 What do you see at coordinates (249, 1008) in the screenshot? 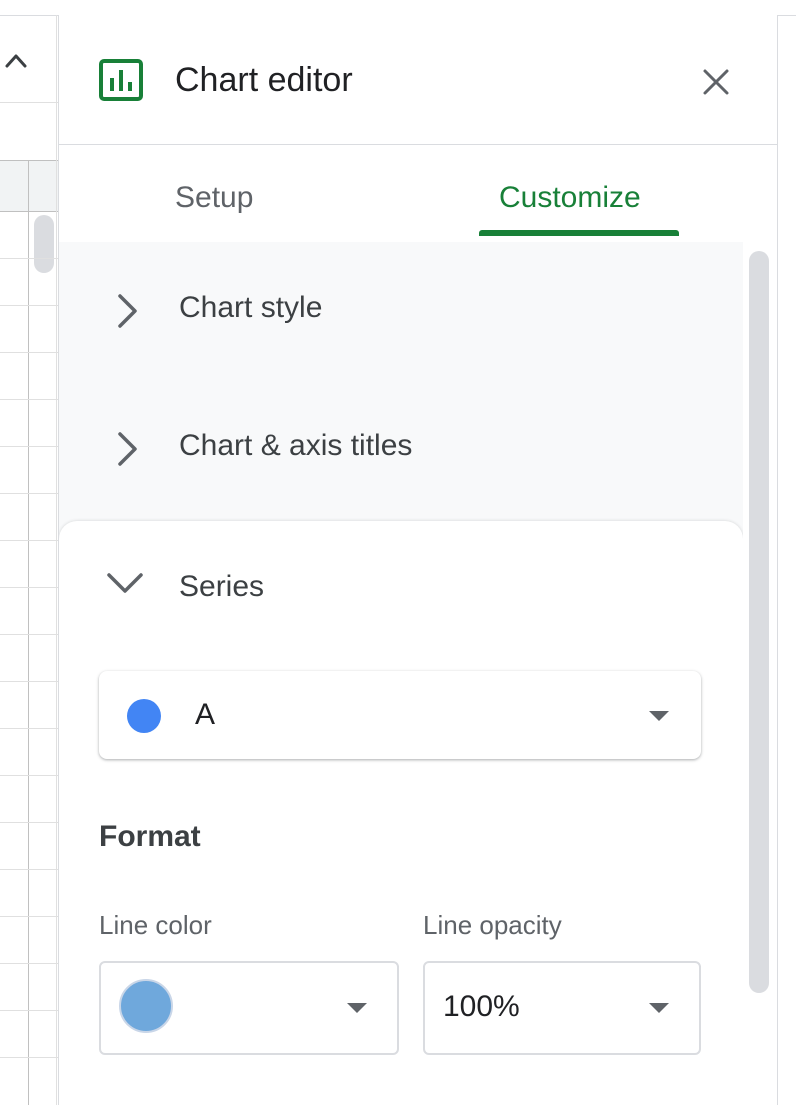
I see `line-color-select` at bounding box center [249, 1008].